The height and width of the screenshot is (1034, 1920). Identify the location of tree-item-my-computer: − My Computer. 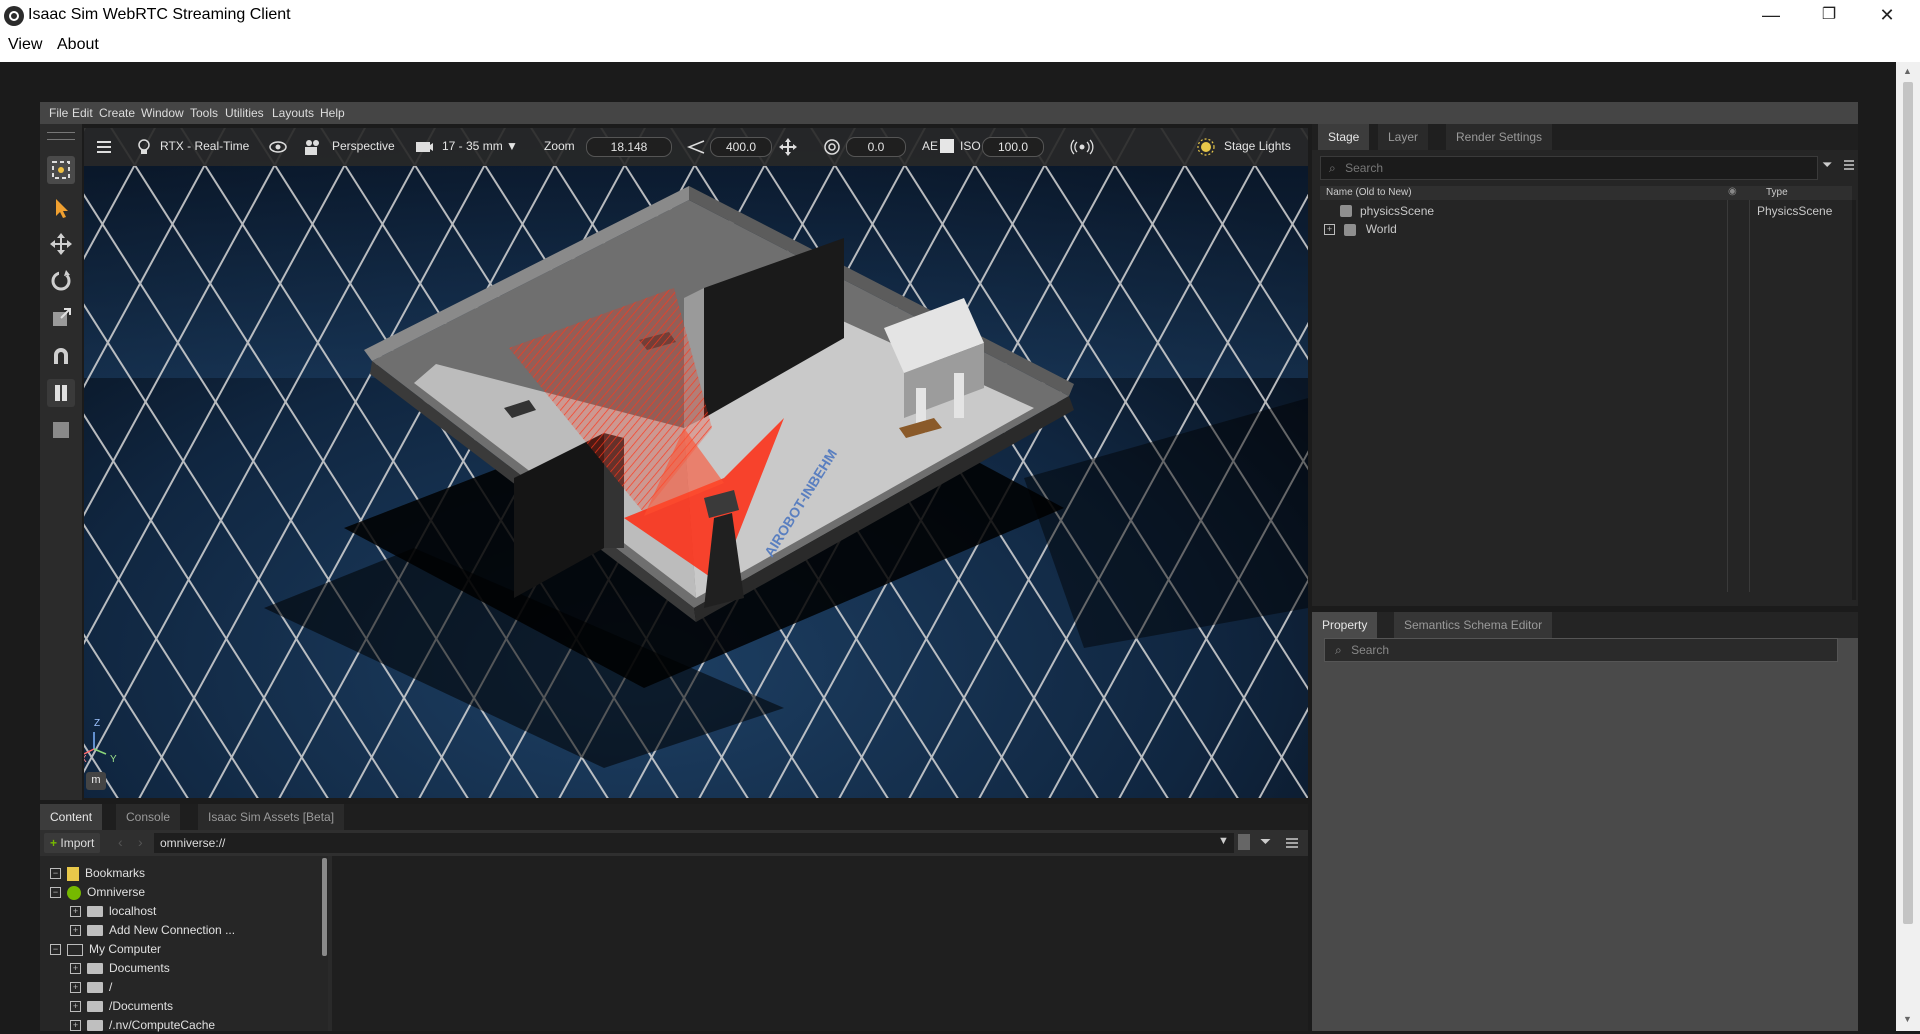
(105, 949).